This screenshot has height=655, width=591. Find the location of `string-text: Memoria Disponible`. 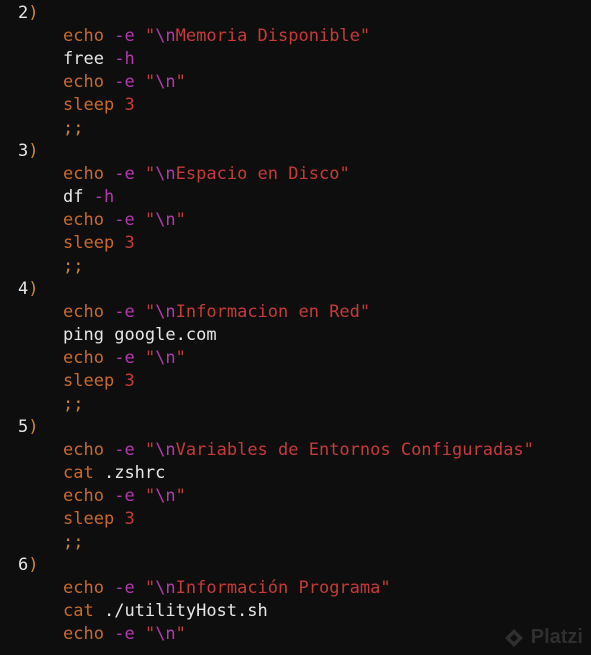

string-text: Memoria Disponible is located at coordinates (267, 36).